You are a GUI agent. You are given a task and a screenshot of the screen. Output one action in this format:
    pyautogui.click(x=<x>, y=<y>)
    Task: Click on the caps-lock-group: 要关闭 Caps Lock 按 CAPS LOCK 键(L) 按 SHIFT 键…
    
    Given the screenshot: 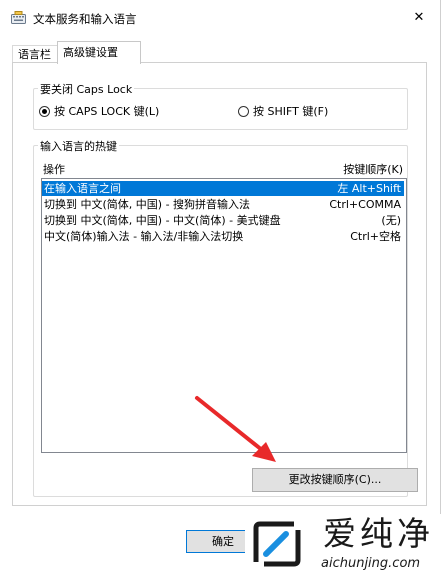 What is the action you would take?
    pyautogui.click(x=220, y=105)
    